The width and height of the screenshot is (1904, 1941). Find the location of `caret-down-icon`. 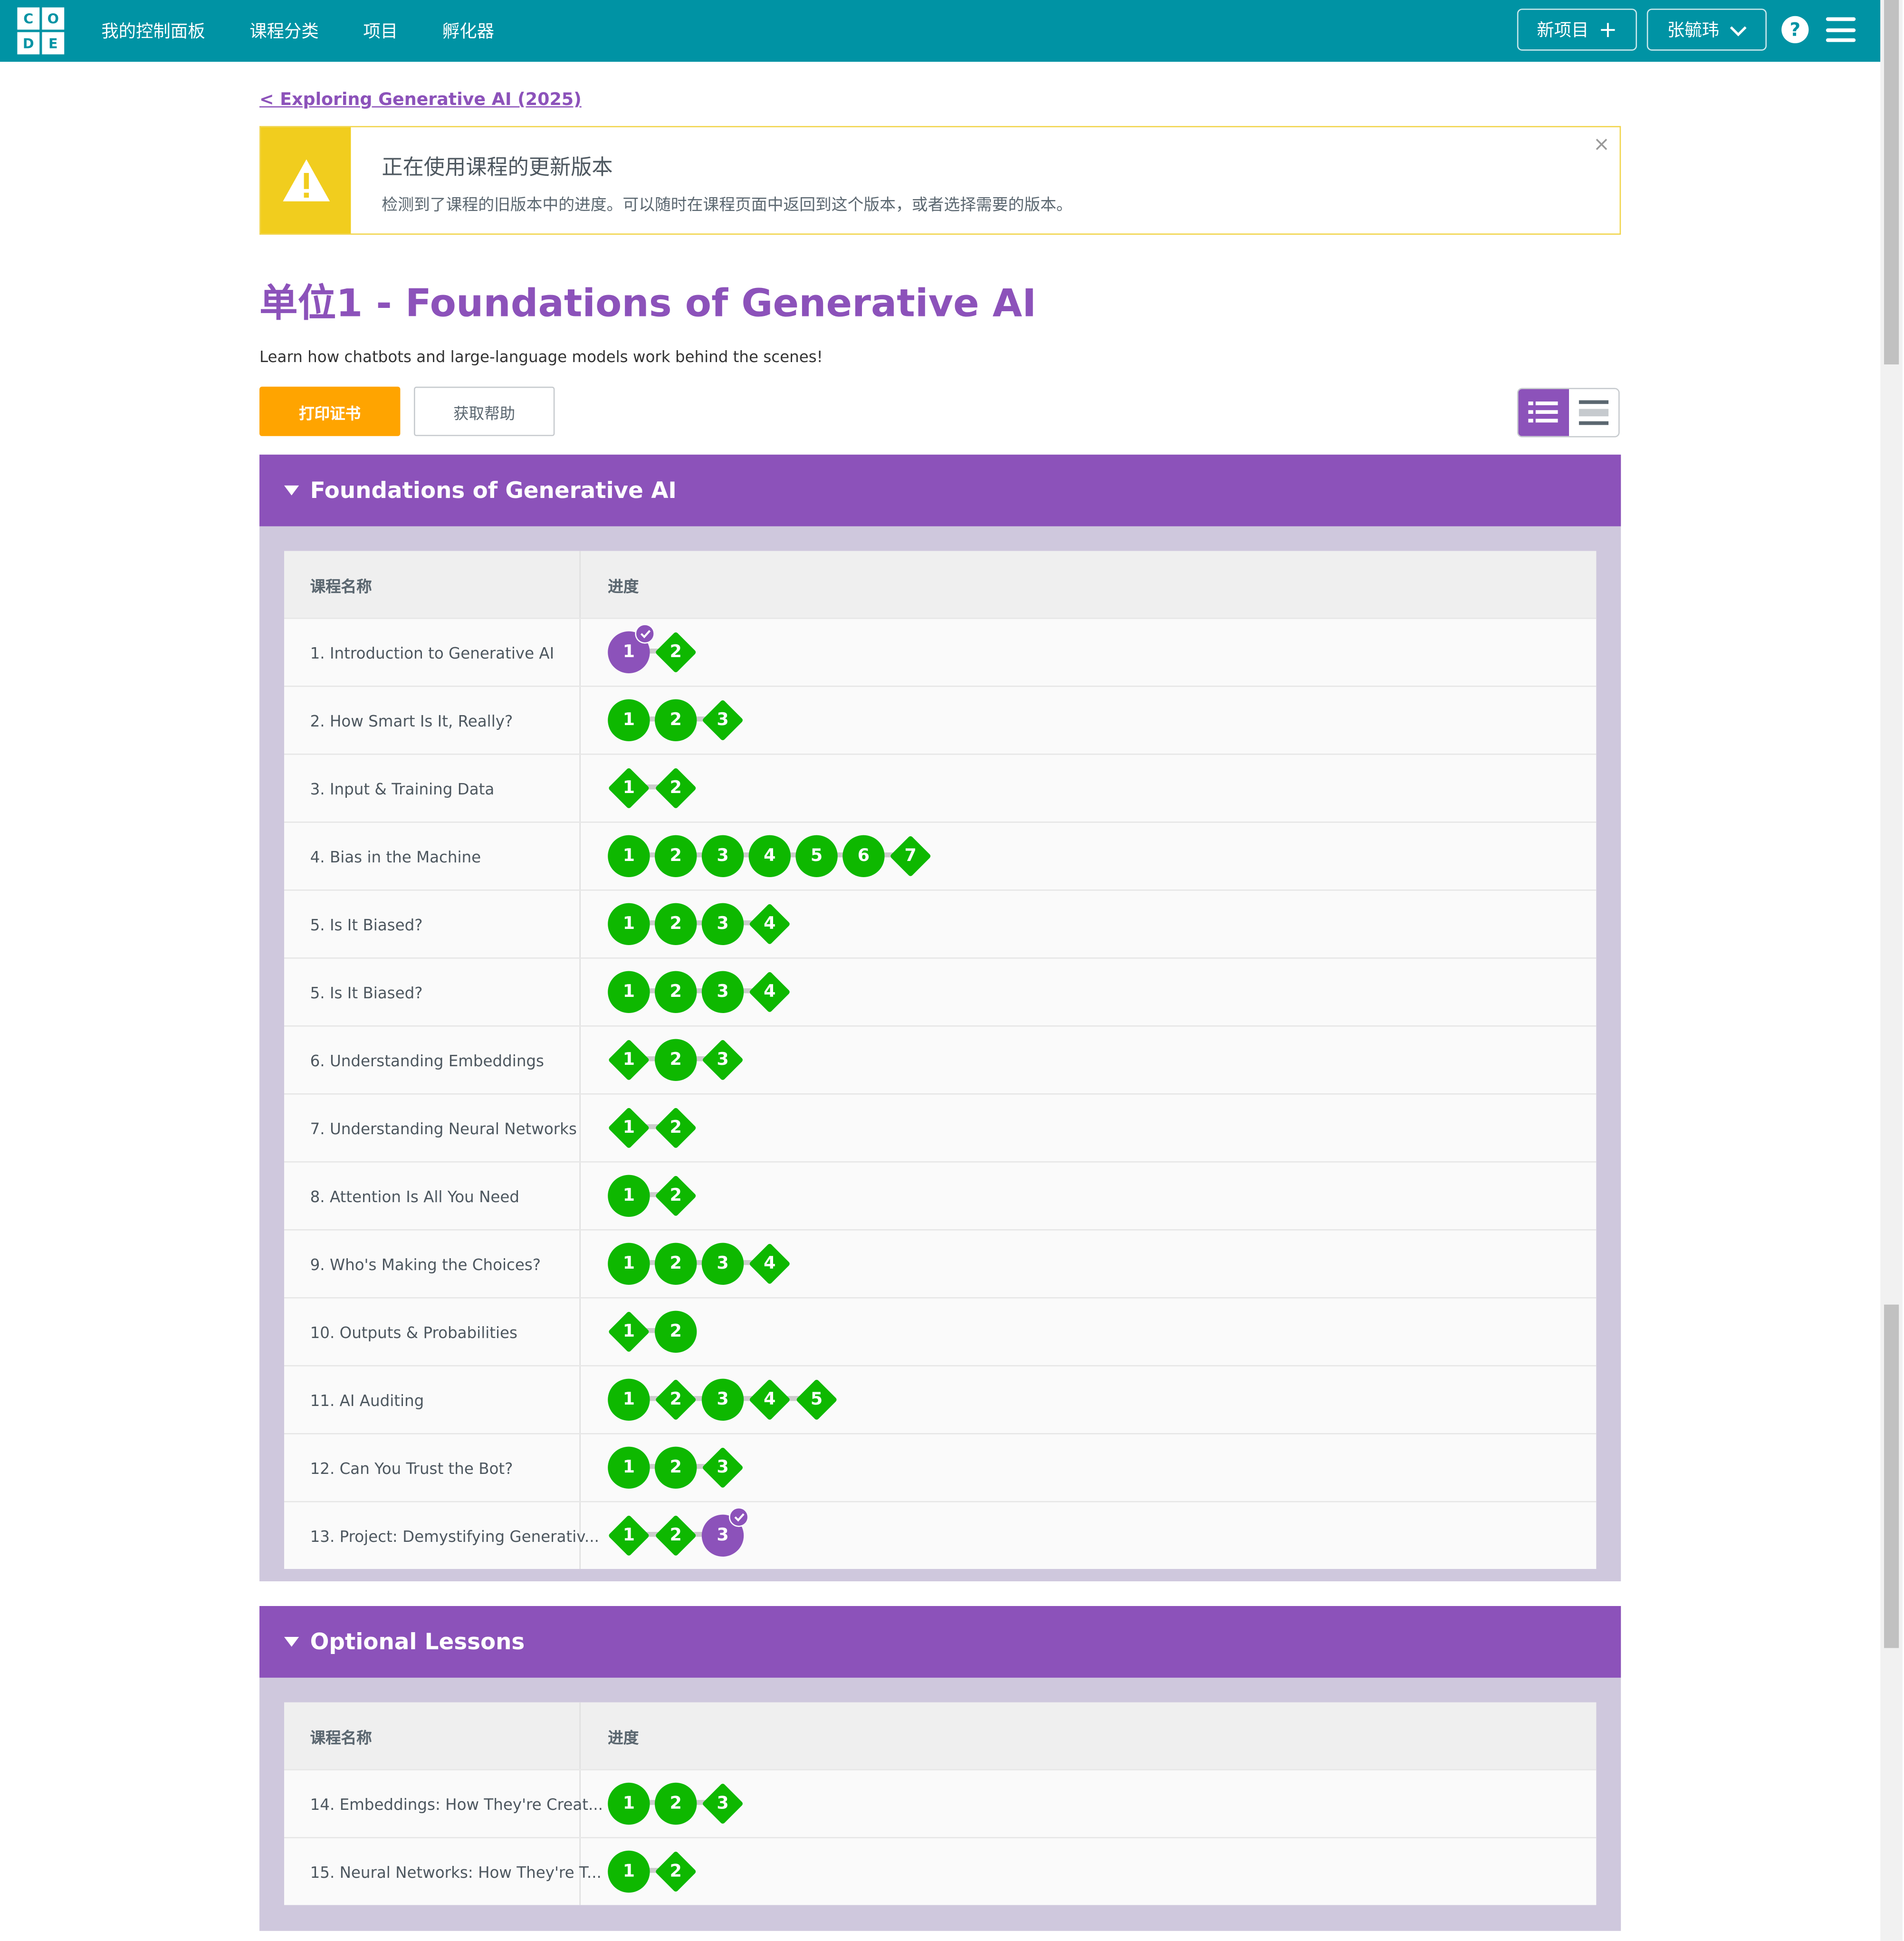

caret-down-icon is located at coordinates (291, 1641).